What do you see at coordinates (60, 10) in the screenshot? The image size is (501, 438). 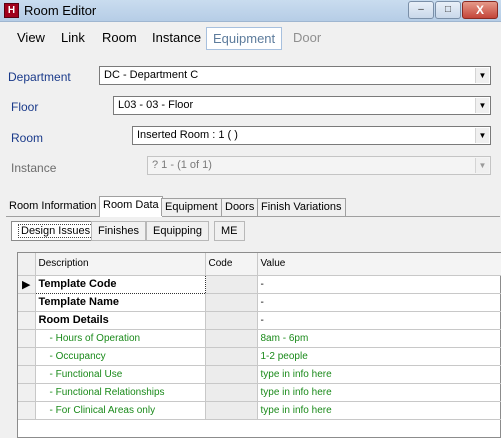 I see `window-title: Room Editor` at bounding box center [60, 10].